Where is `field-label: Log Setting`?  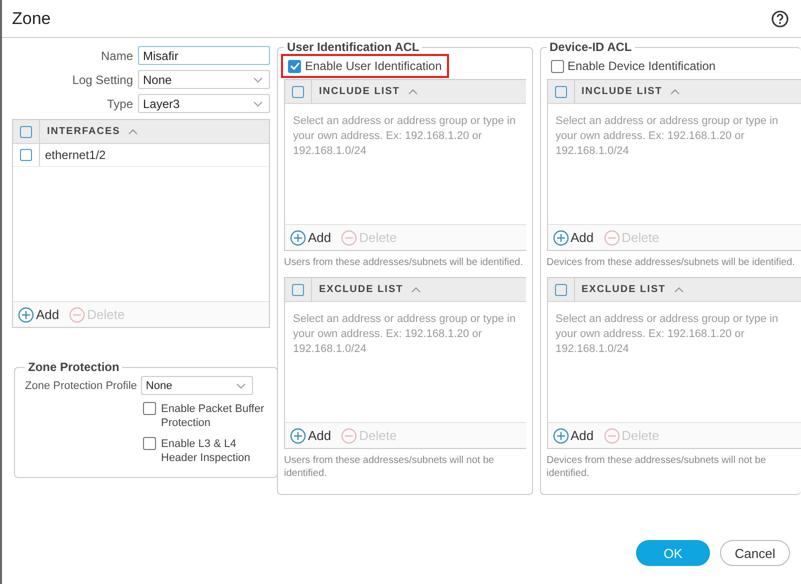
field-label: Log Setting is located at coordinates (102, 79).